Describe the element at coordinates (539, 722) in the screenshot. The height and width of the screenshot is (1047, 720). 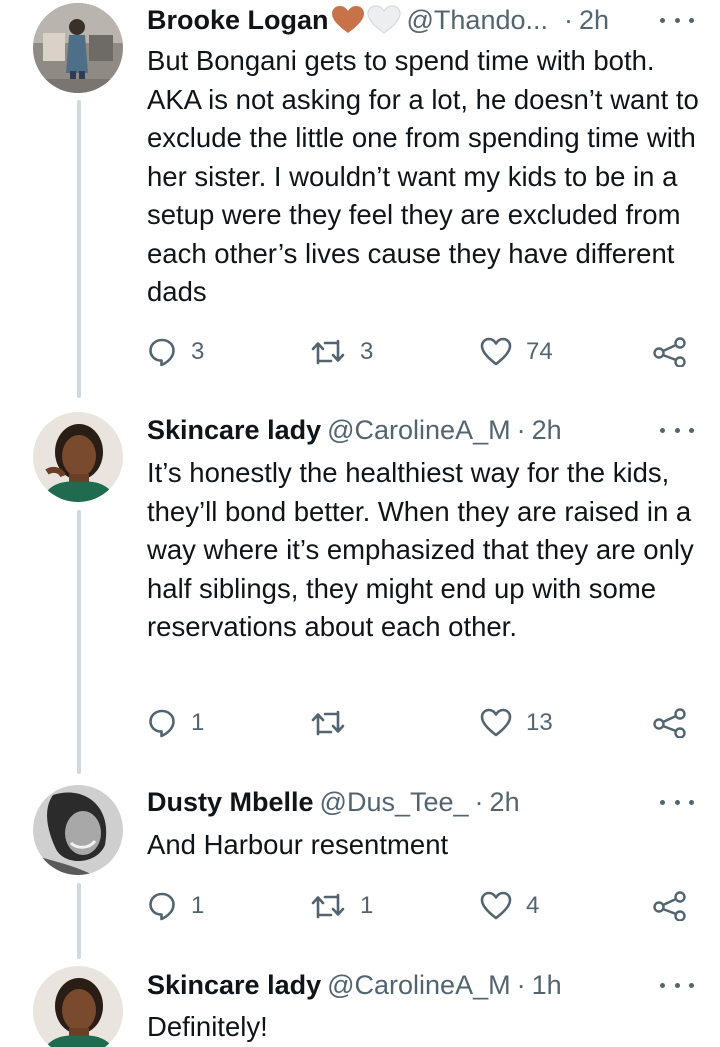
I see `like-count: 13` at that location.